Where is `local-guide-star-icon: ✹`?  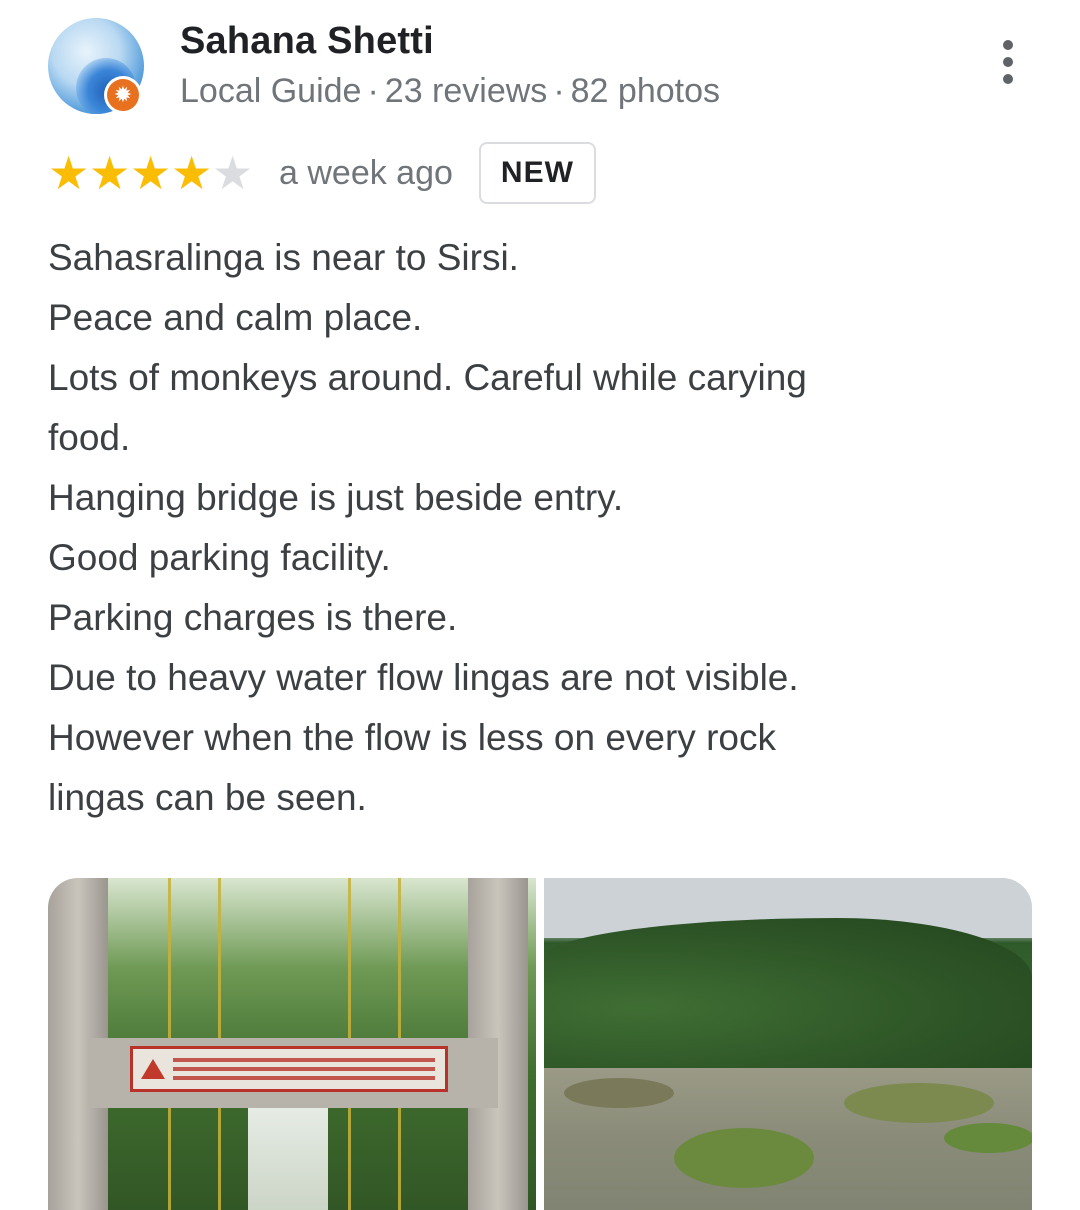
local-guide-star-icon: ✹ is located at coordinates (123, 95).